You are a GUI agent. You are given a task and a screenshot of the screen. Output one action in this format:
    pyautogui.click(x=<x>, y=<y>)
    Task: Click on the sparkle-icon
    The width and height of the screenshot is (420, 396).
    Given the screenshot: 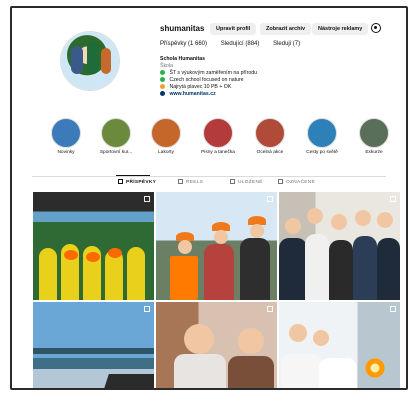 What is the action you would take?
    pyautogui.click(x=162, y=87)
    